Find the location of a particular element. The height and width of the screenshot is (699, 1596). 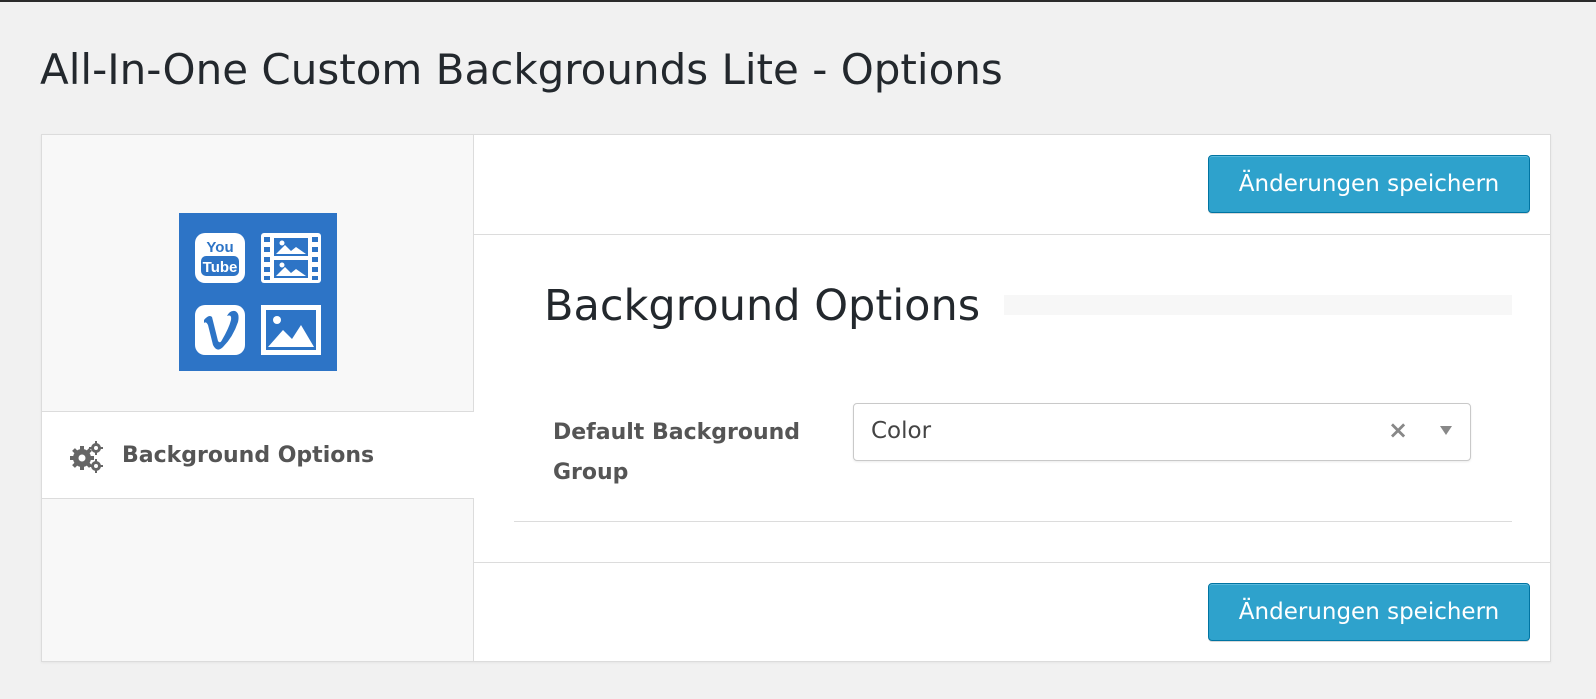

clear-icon: × is located at coordinates (1398, 430).